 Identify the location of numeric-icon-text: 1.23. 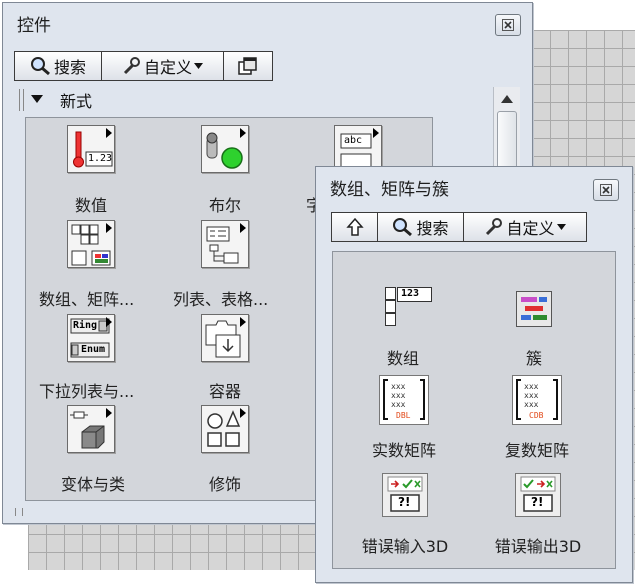
(100, 158).